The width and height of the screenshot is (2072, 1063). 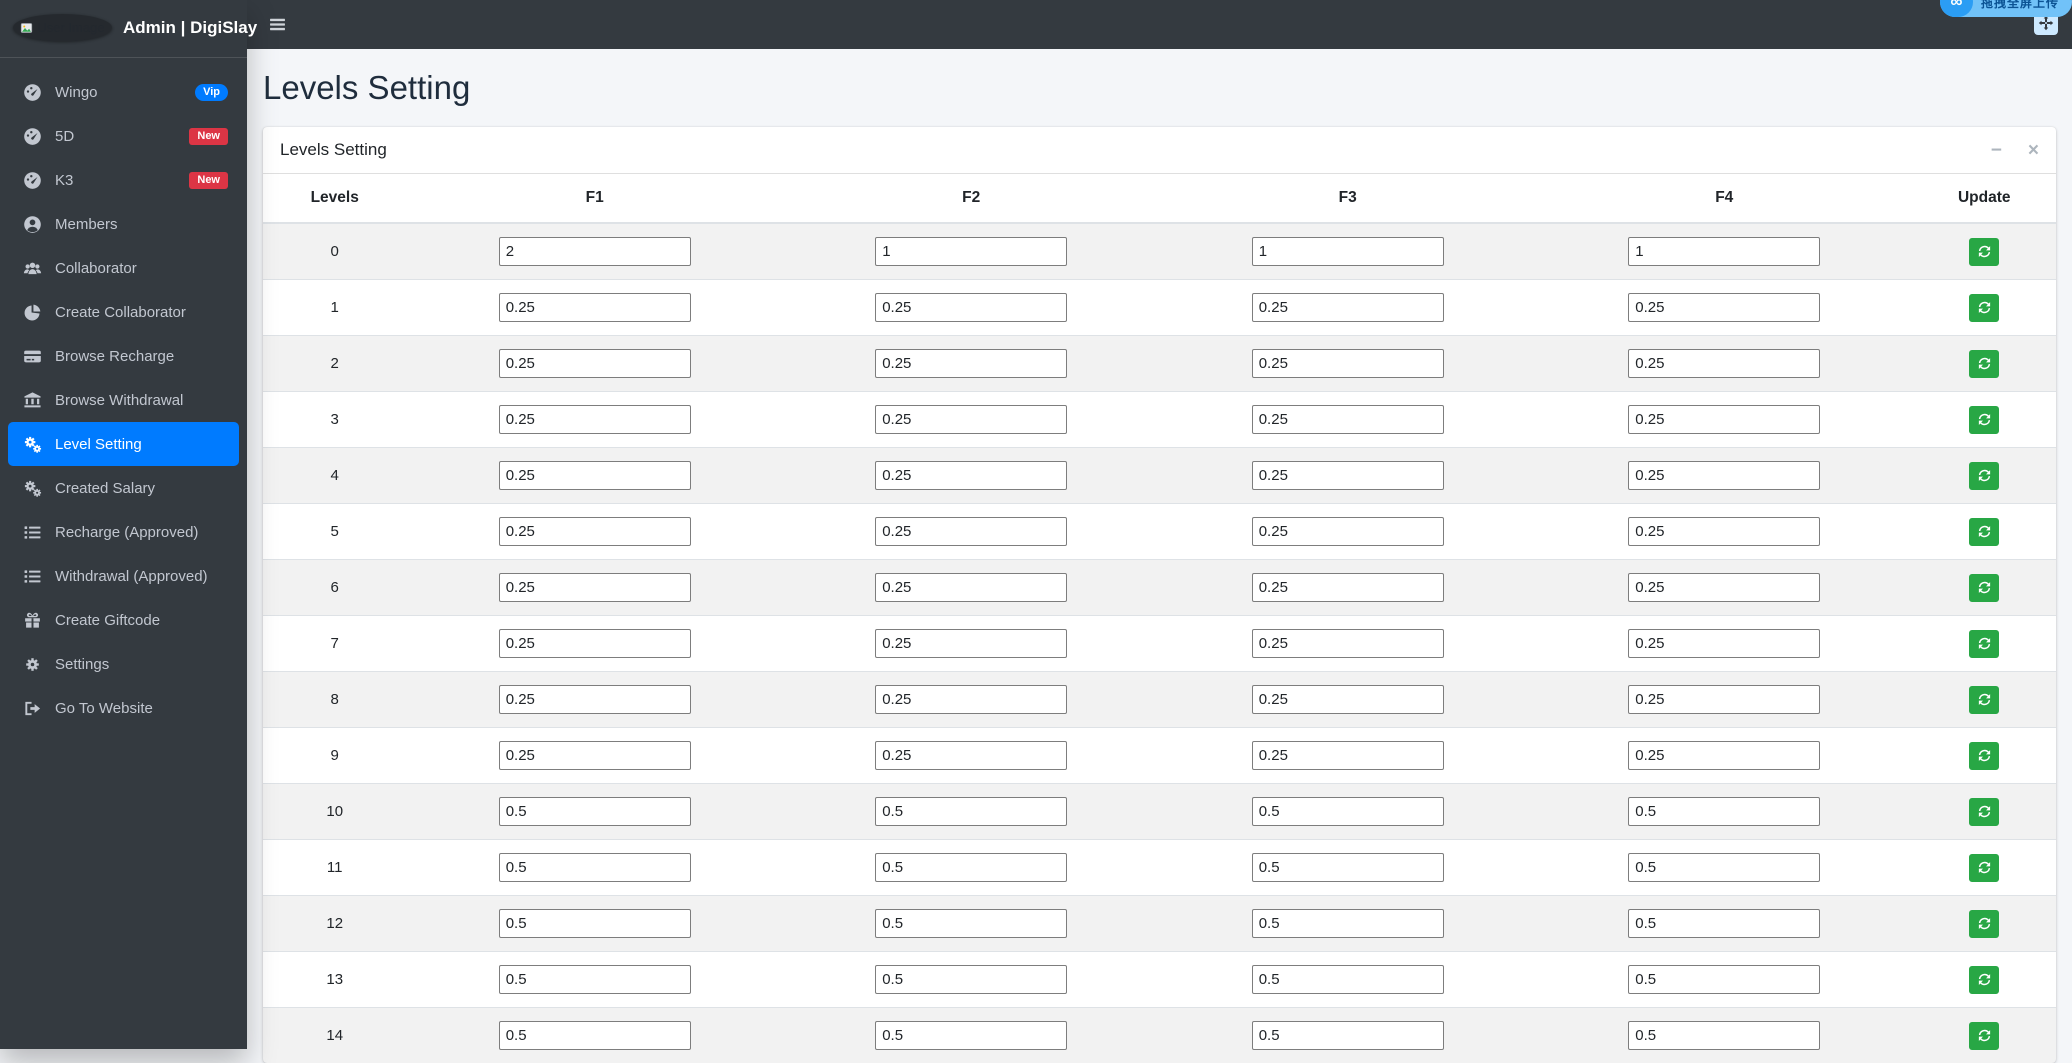 I want to click on sidebar-item-withdrawal-approved: Withdrawal (Approved), so click(x=123, y=576).